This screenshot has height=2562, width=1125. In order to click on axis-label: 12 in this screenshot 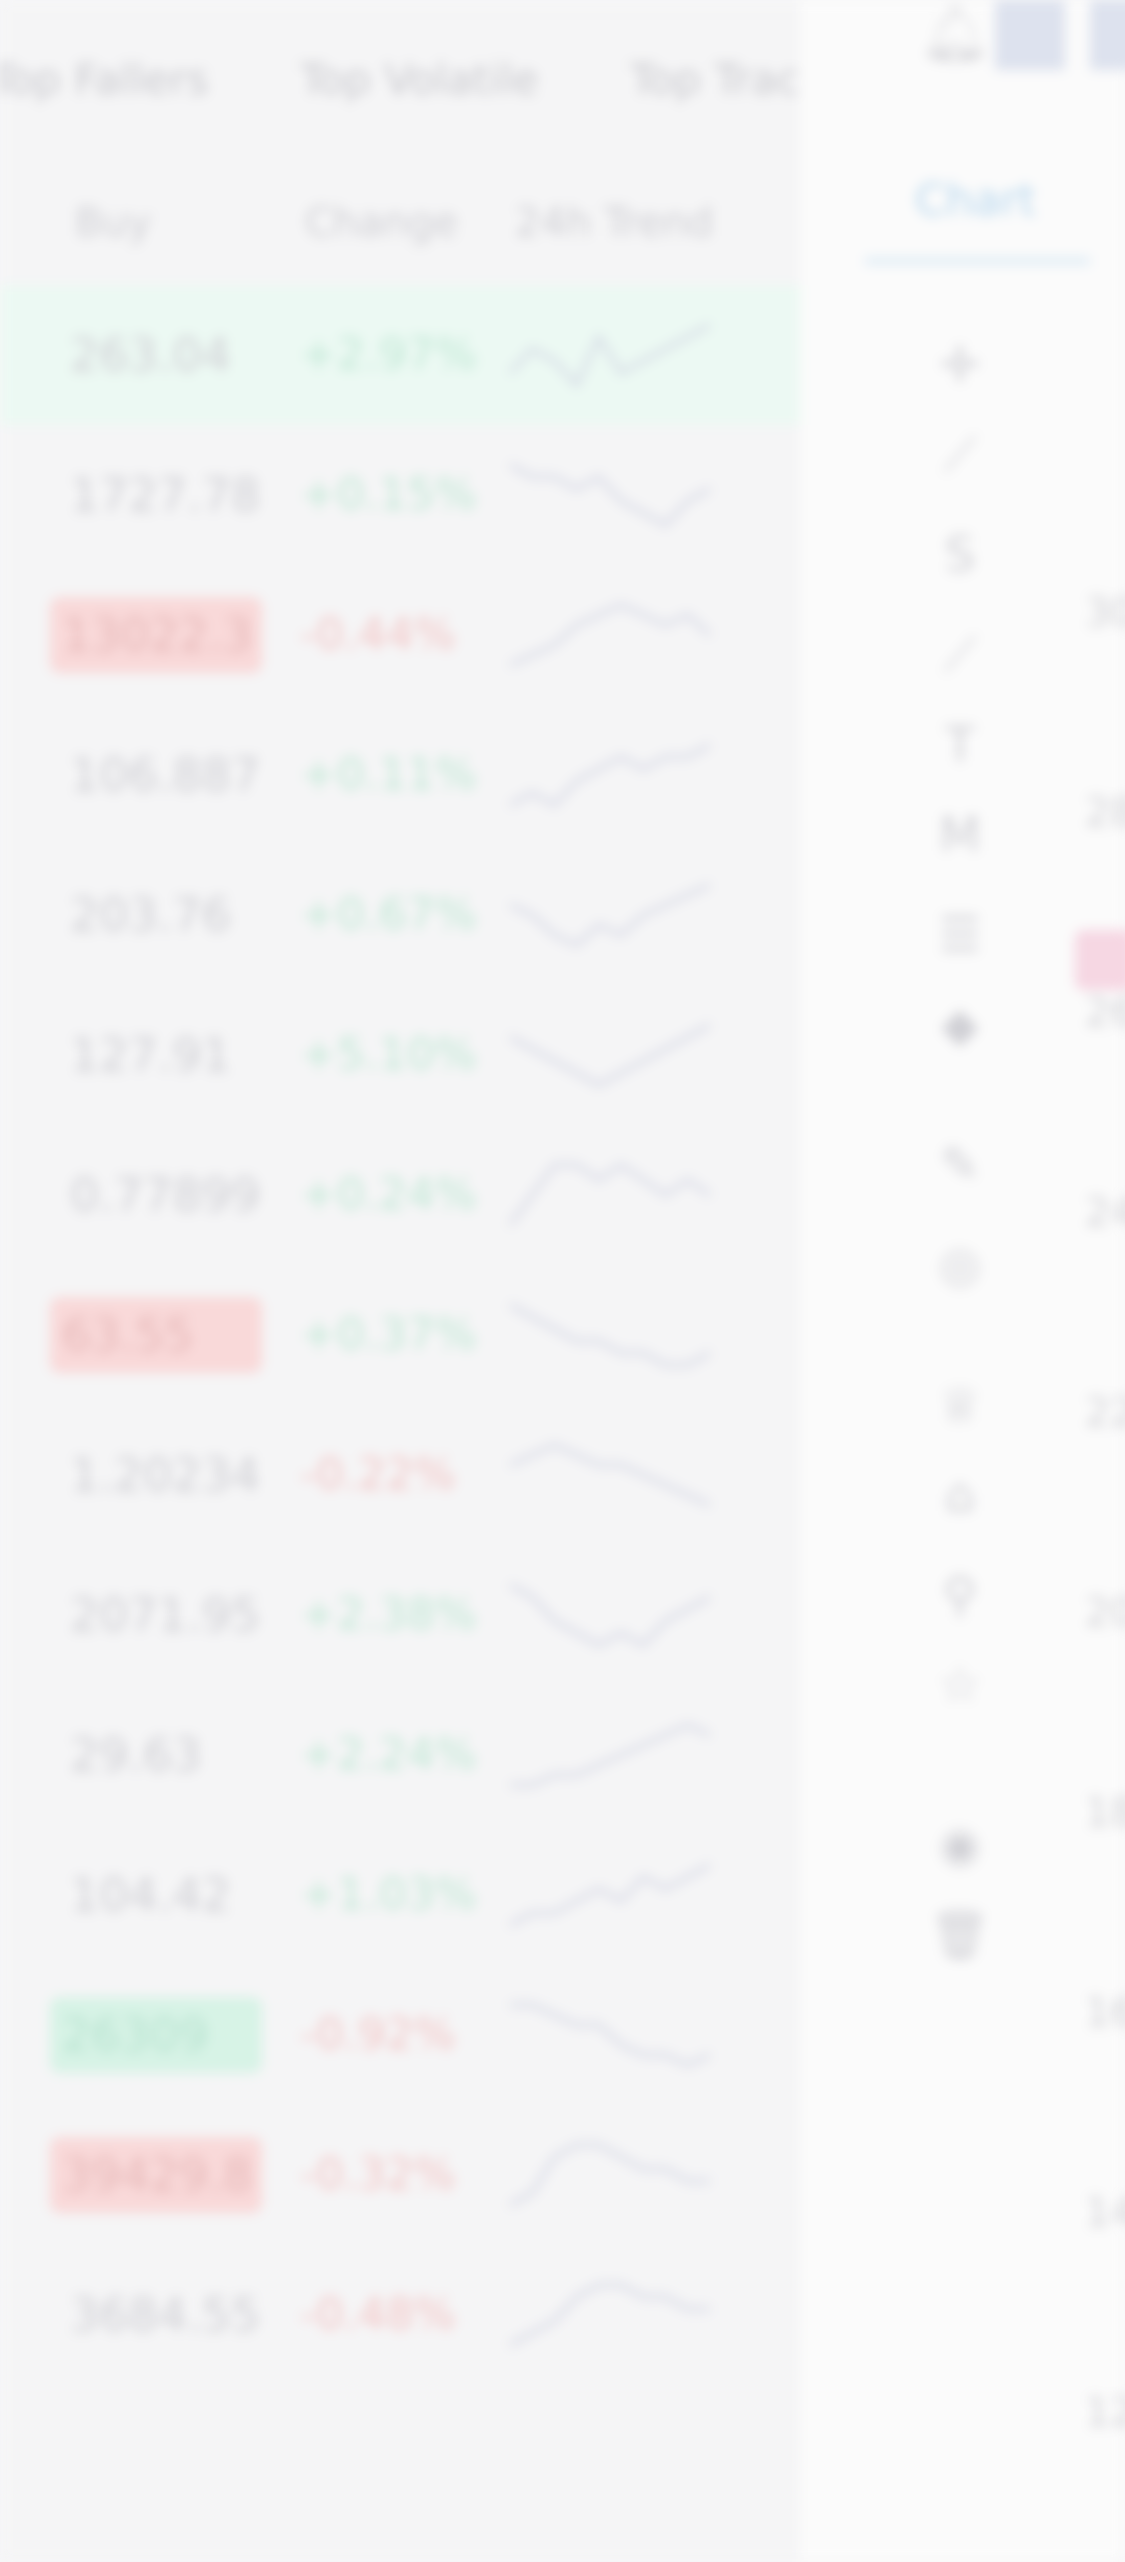, I will do `click(1105, 2413)`.